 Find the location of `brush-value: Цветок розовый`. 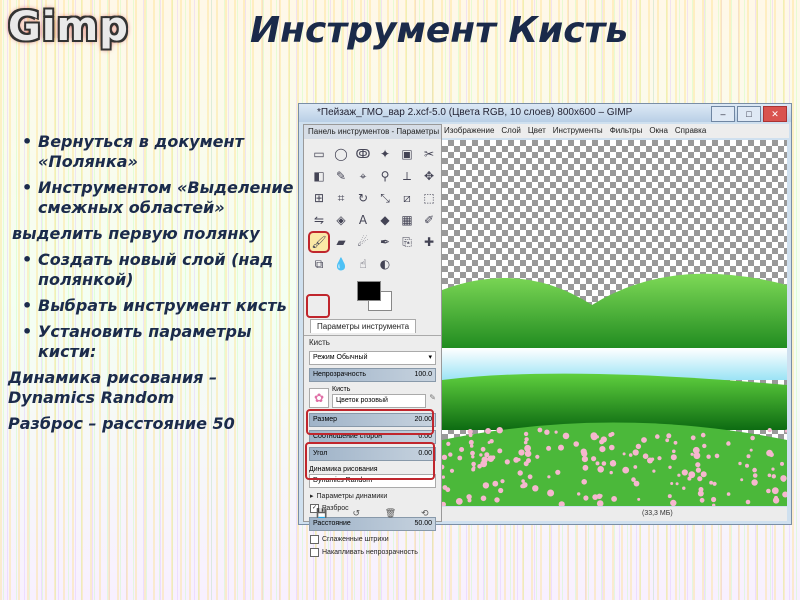

brush-value: Цветок розовый is located at coordinates (362, 400).